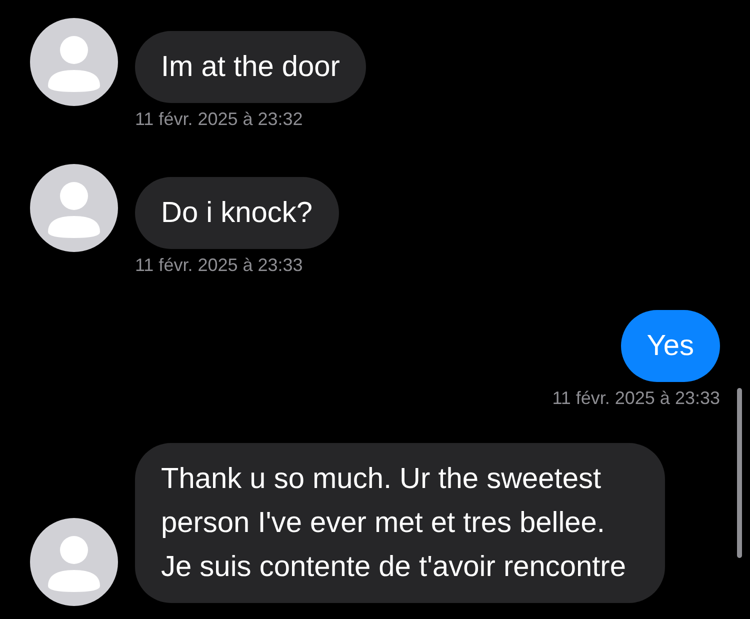 The image size is (750, 619). What do you see at coordinates (250, 67) in the screenshot?
I see `received-message: Im at the door` at bounding box center [250, 67].